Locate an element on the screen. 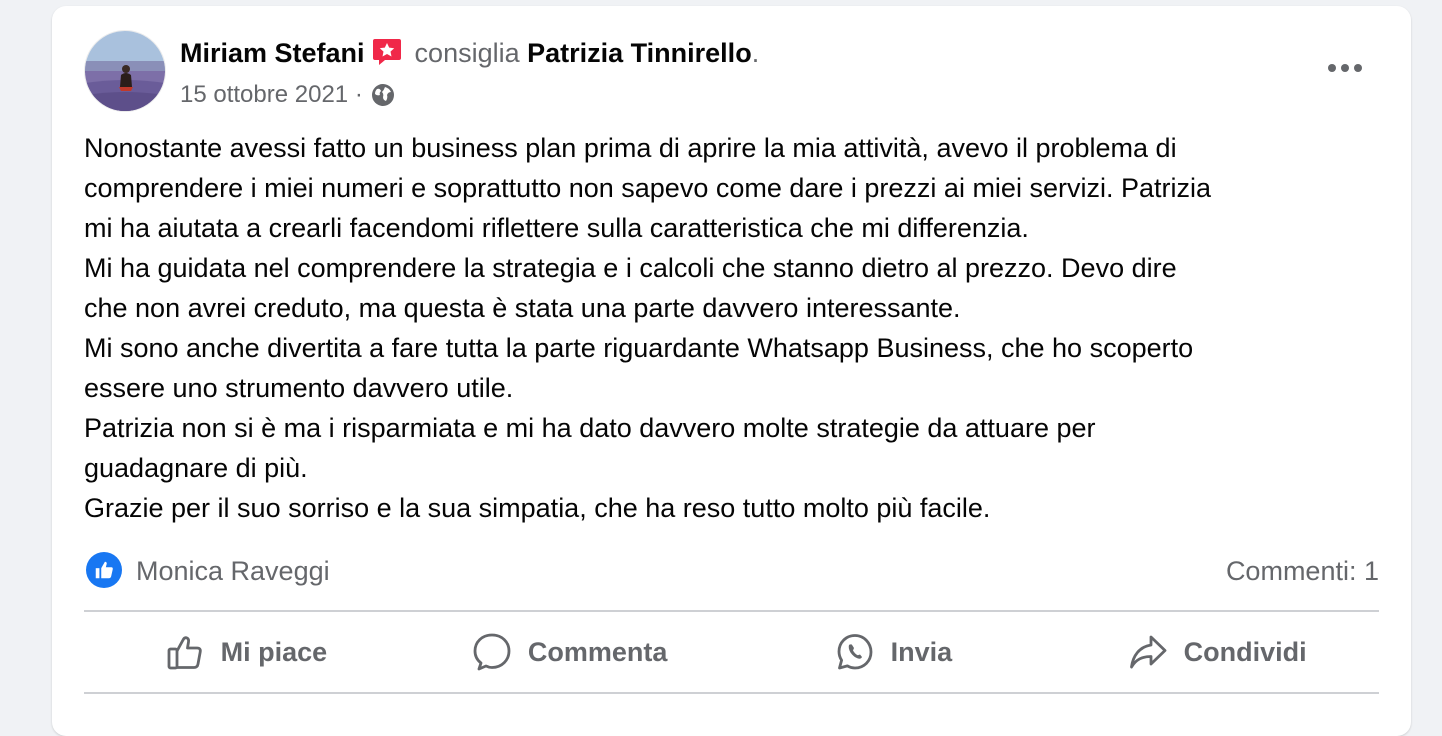  reactor-name: Monica Raveggi is located at coordinates (233, 571).